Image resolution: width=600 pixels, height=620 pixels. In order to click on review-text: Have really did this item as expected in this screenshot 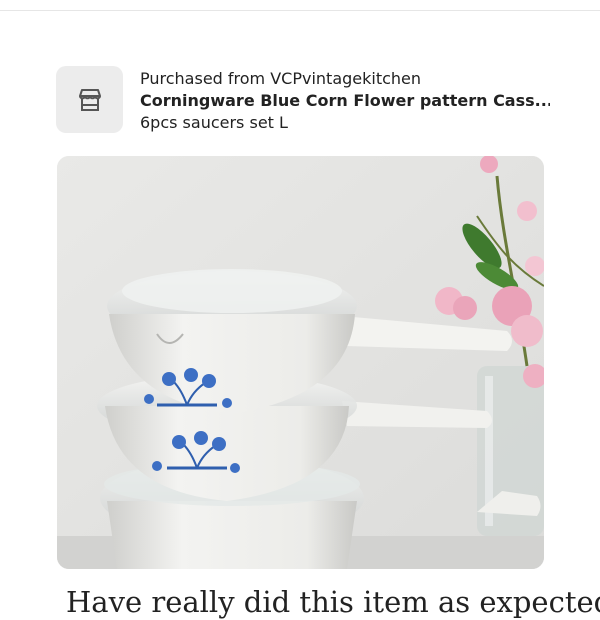, I will do `click(333, 602)`.